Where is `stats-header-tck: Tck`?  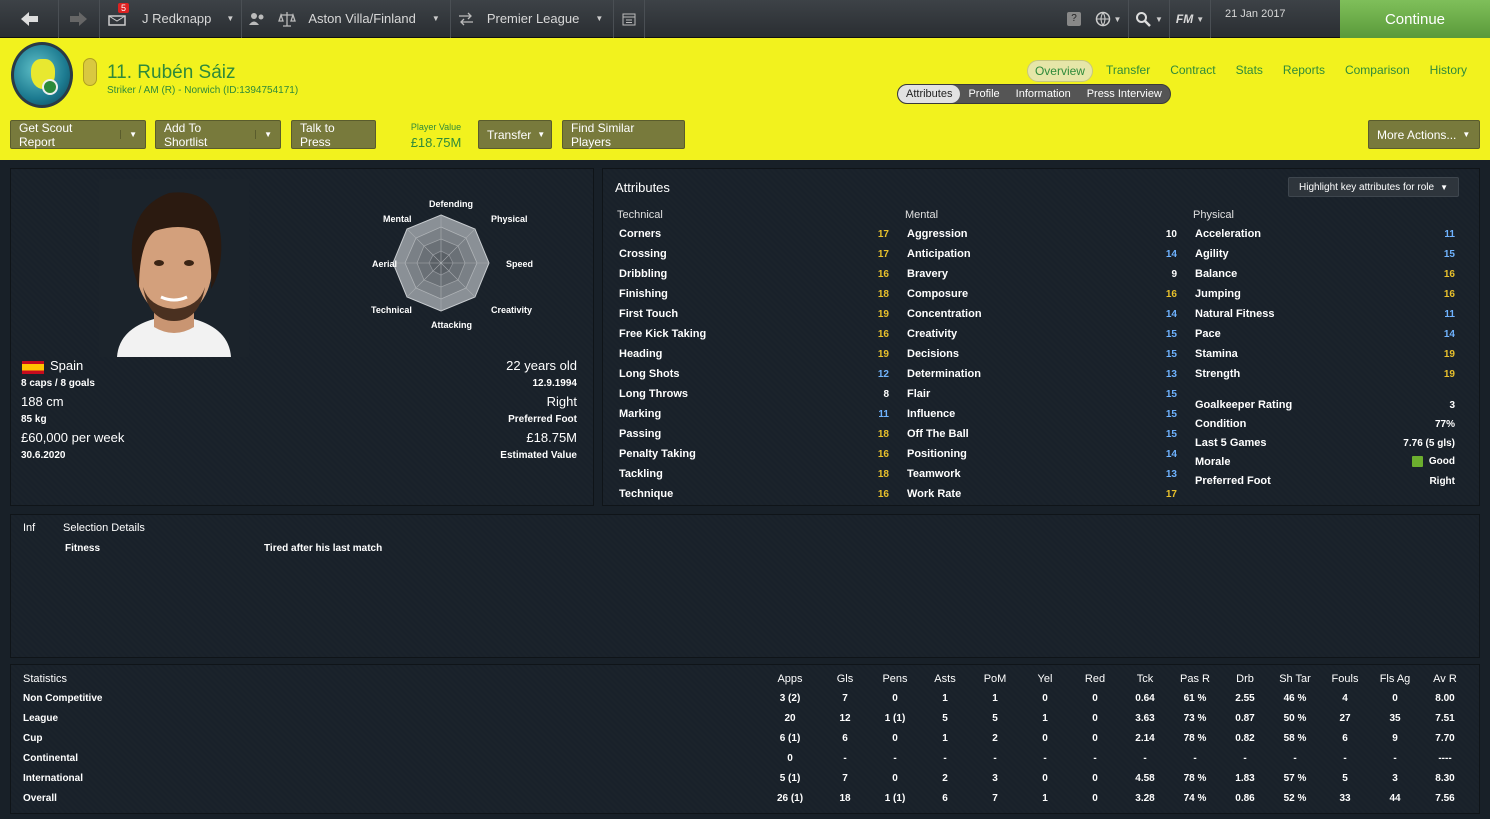
stats-header-tck: Tck is located at coordinates (1145, 679).